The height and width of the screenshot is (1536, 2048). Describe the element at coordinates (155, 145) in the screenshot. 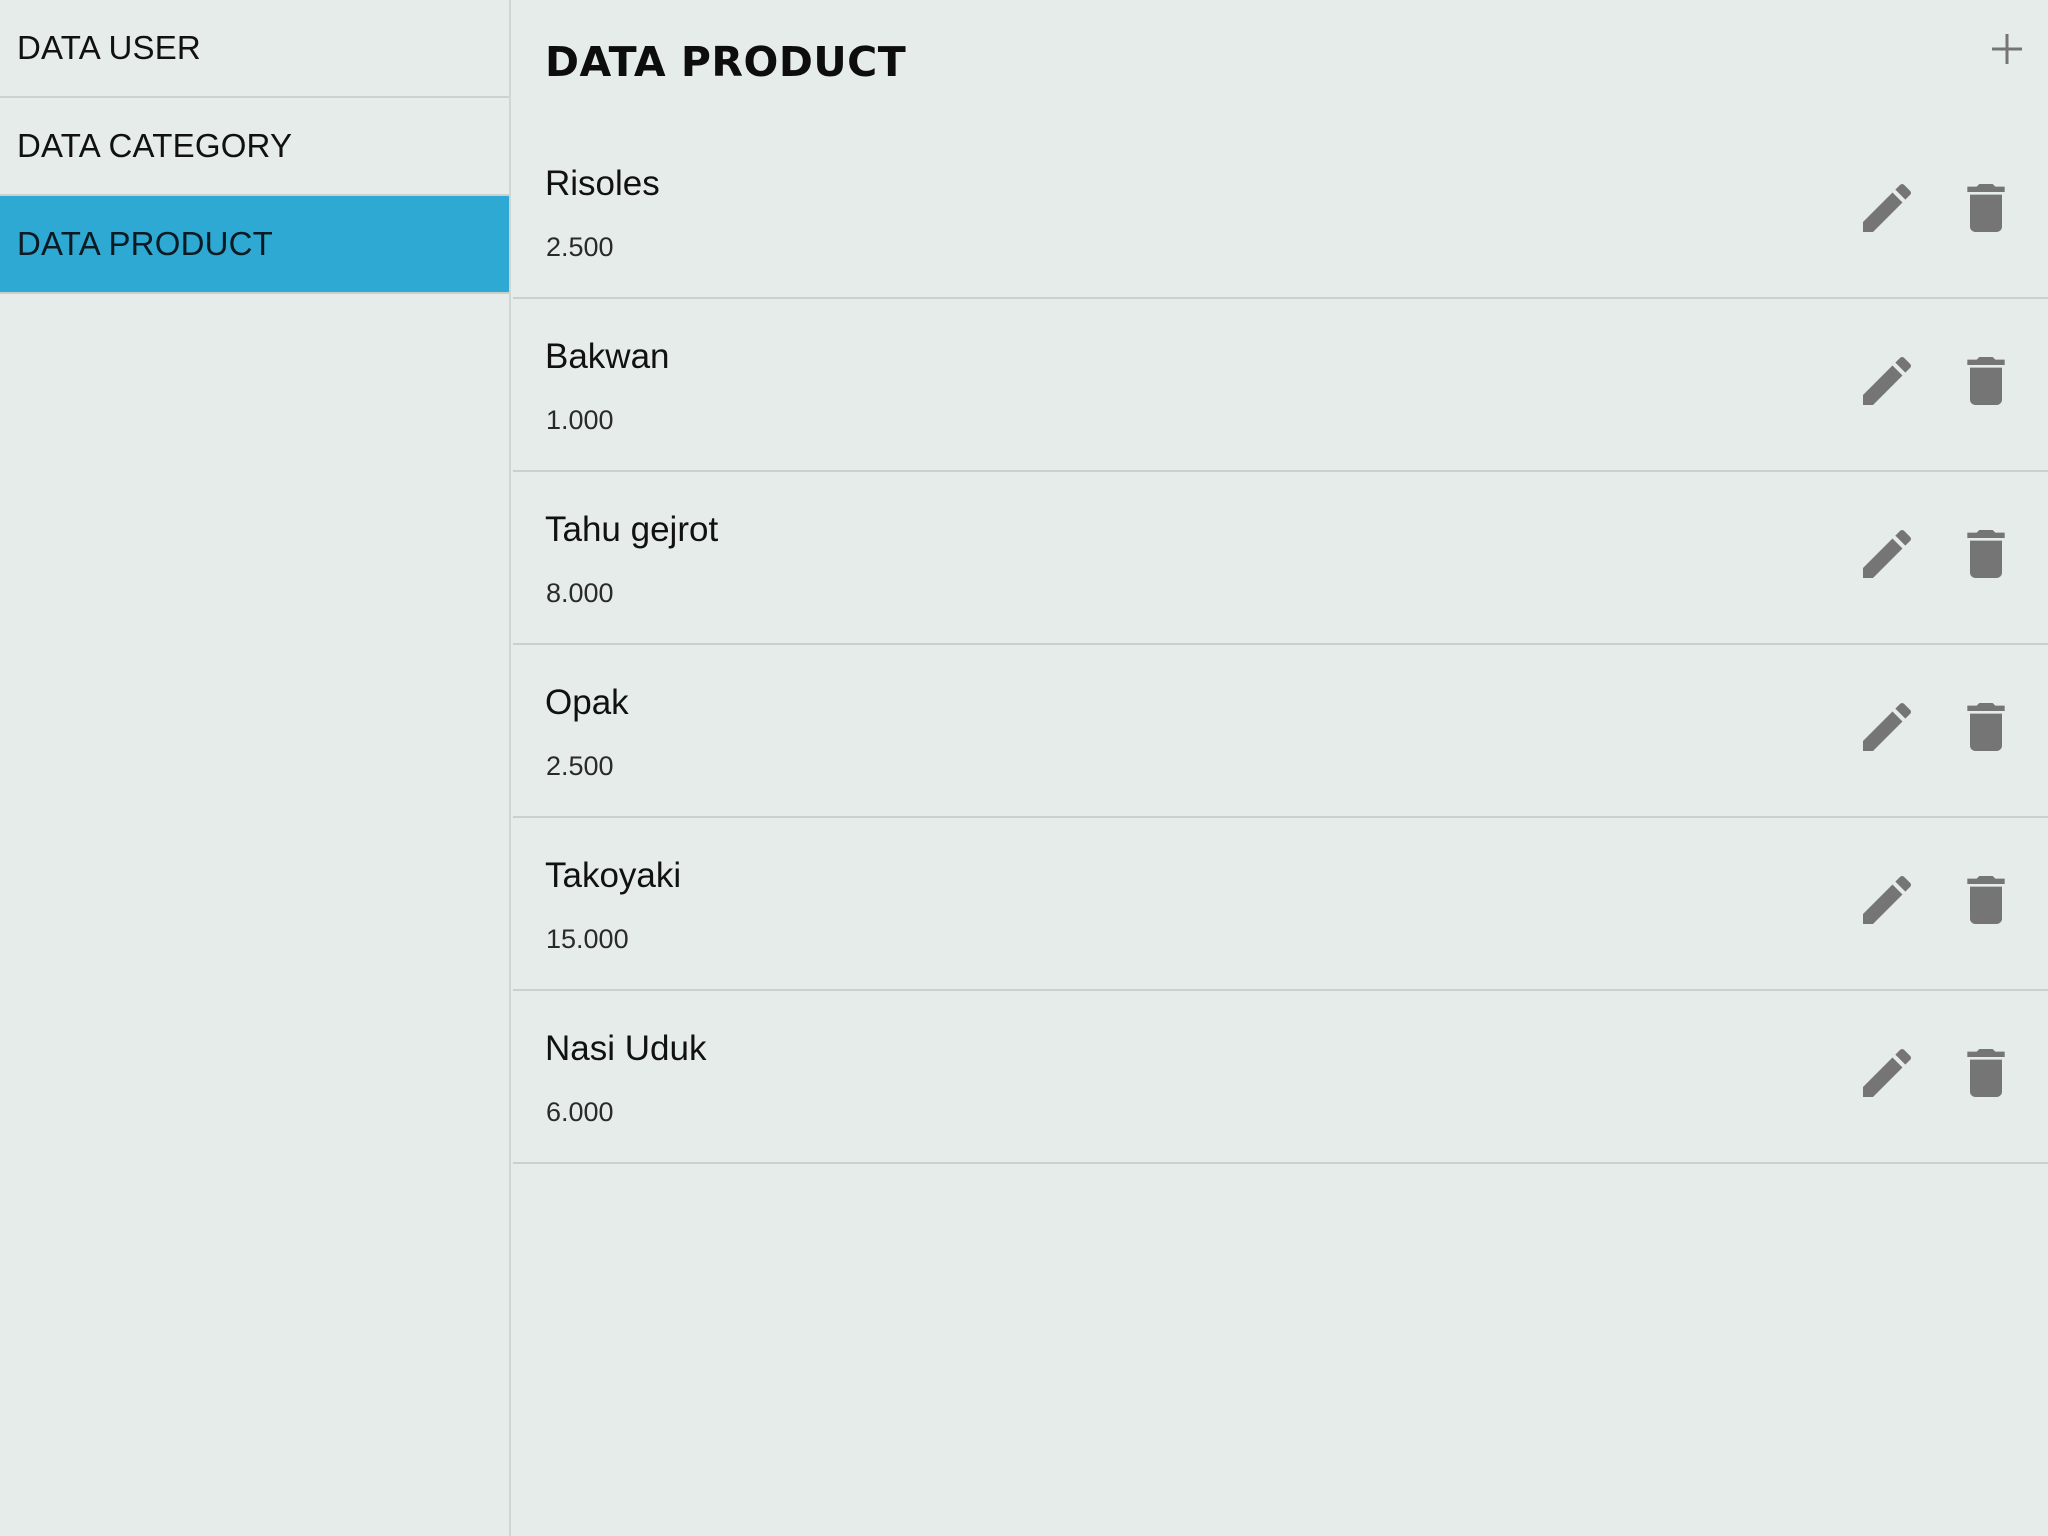

I see `sidebar-item-label: DATA CATEGORY` at that location.